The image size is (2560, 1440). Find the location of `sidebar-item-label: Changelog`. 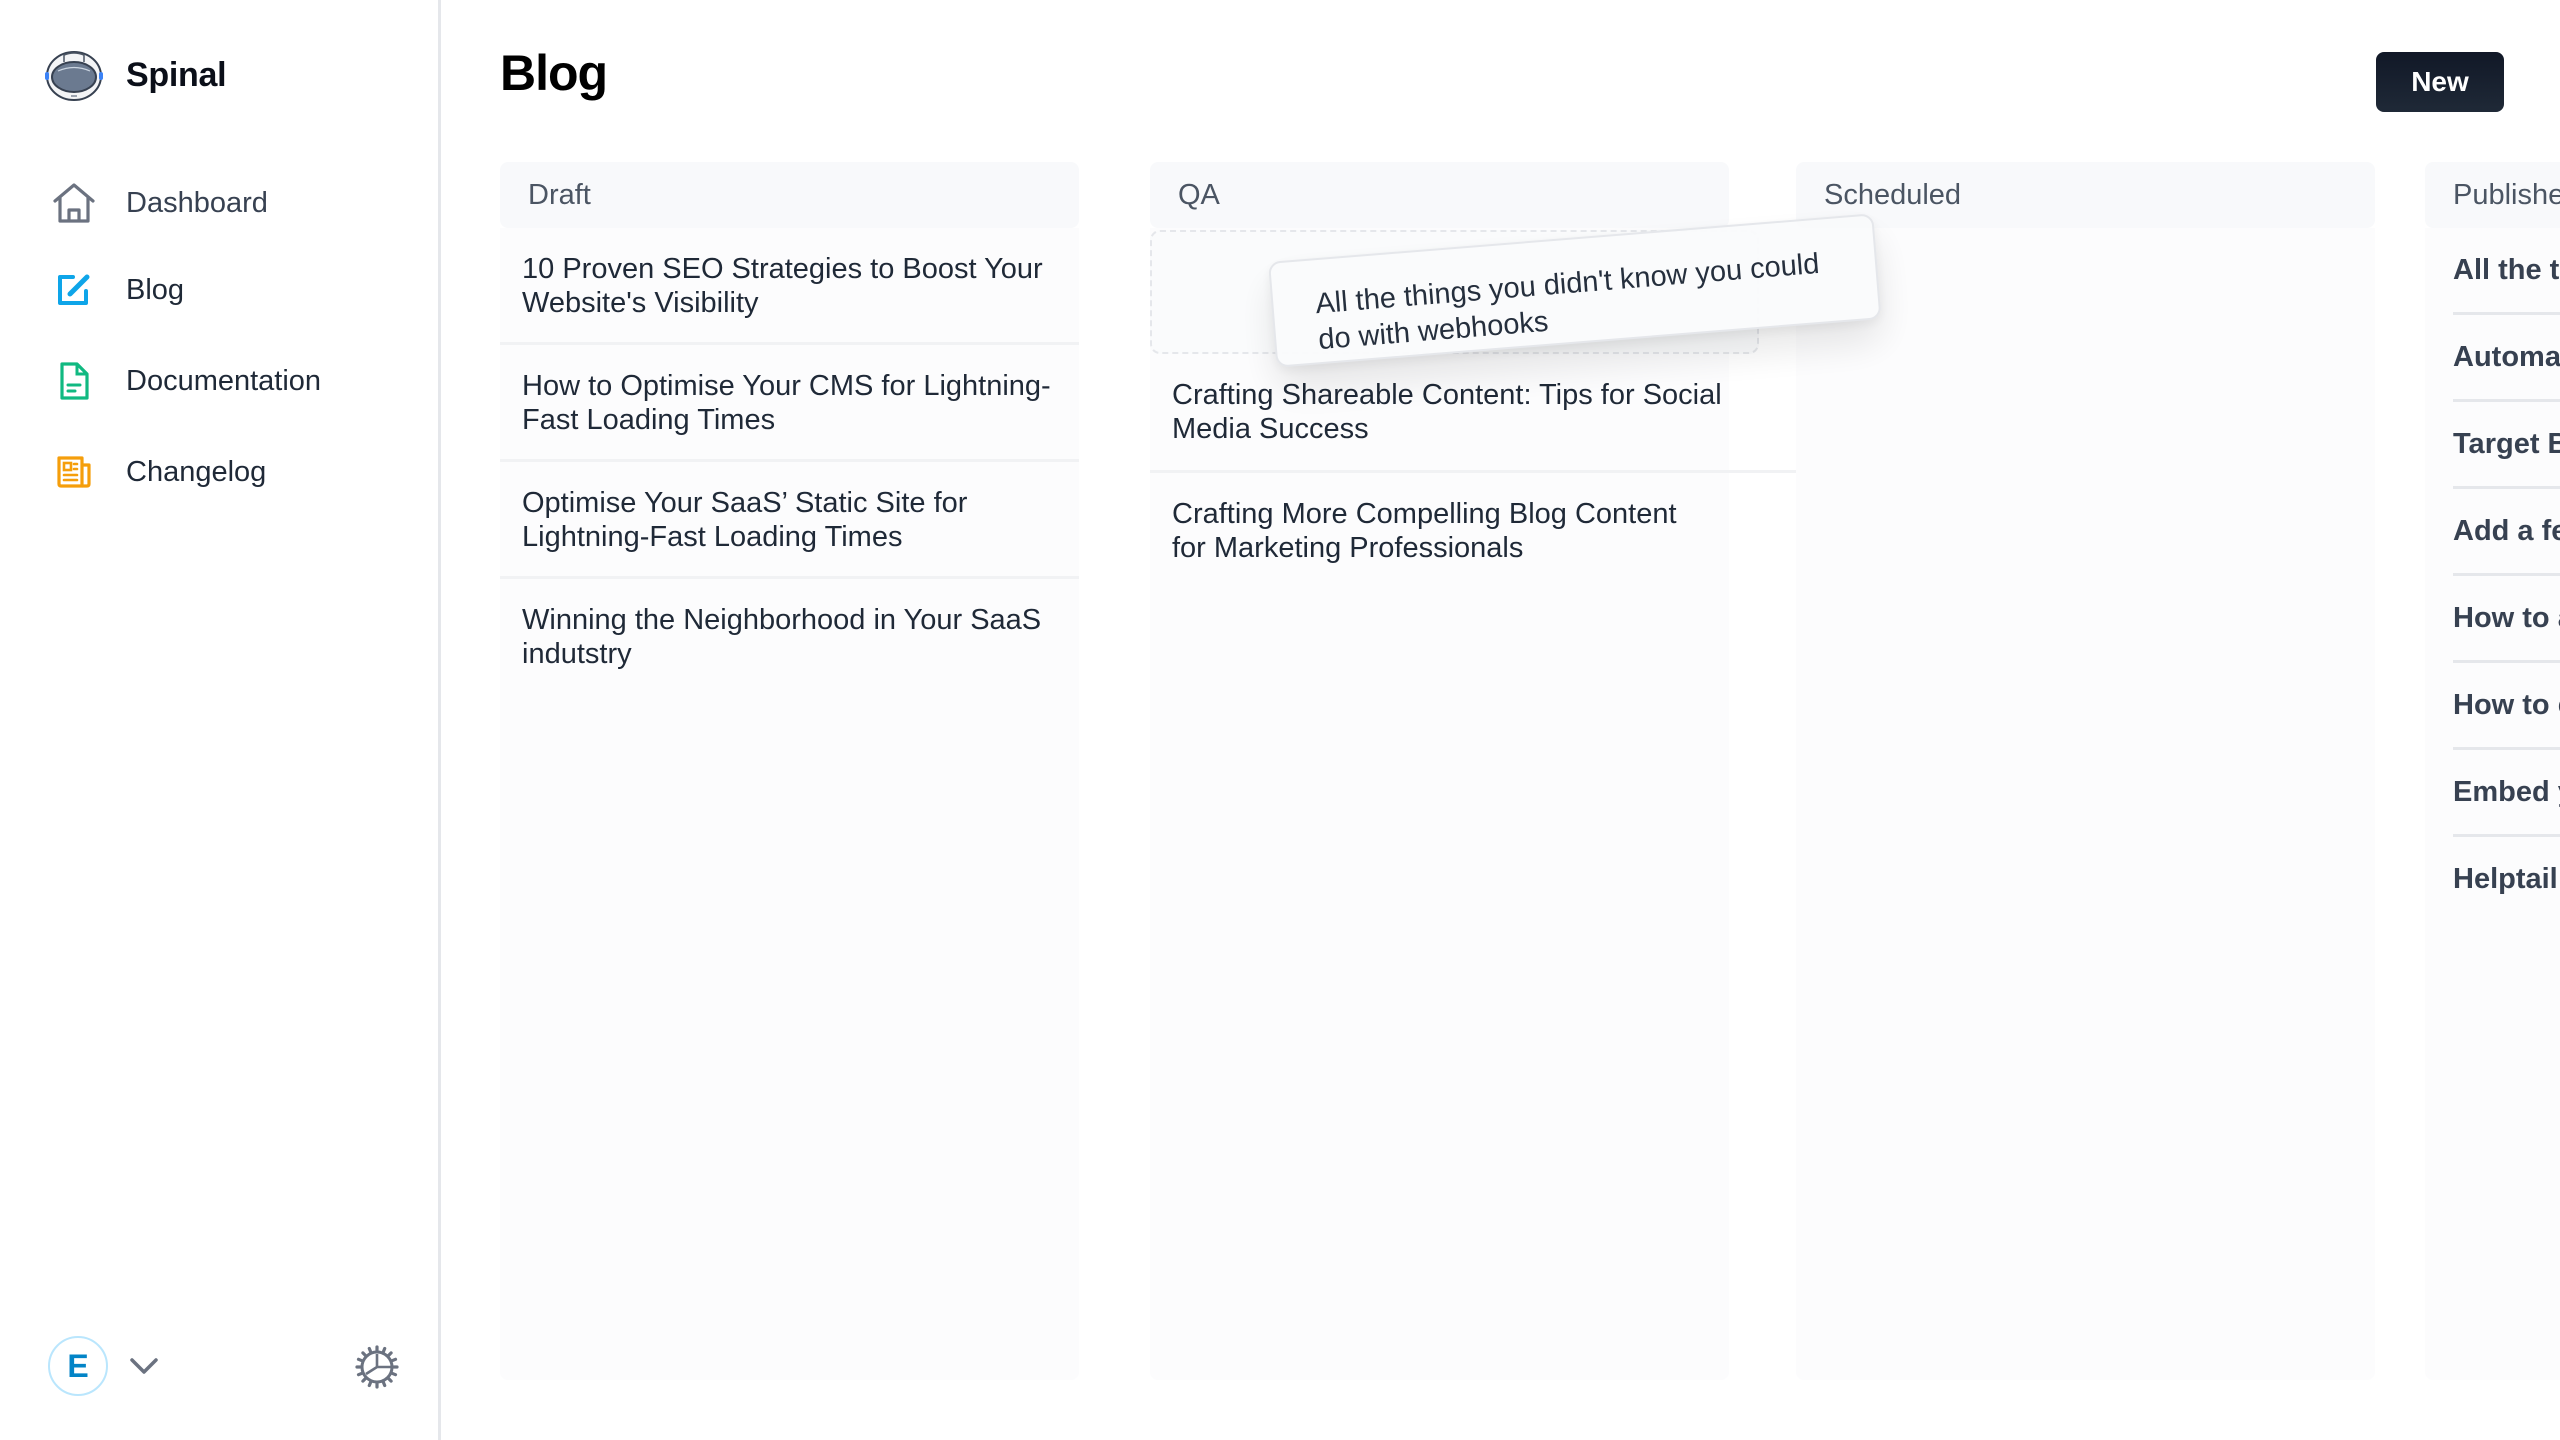

sidebar-item-label: Changelog is located at coordinates (196, 471).